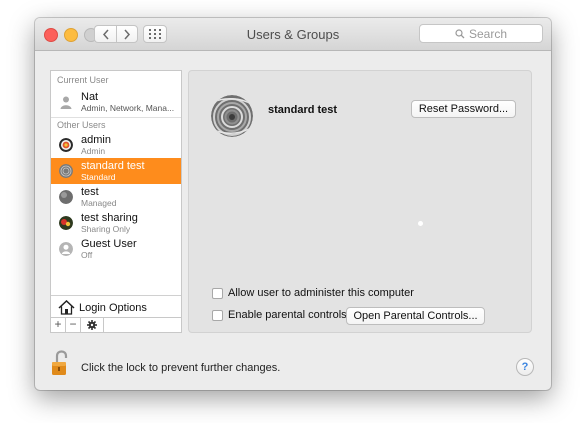 The height and width of the screenshot is (423, 587). Describe the element at coordinates (116, 145) in the screenshot. I see `user-row-admin: admin Admin` at that location.